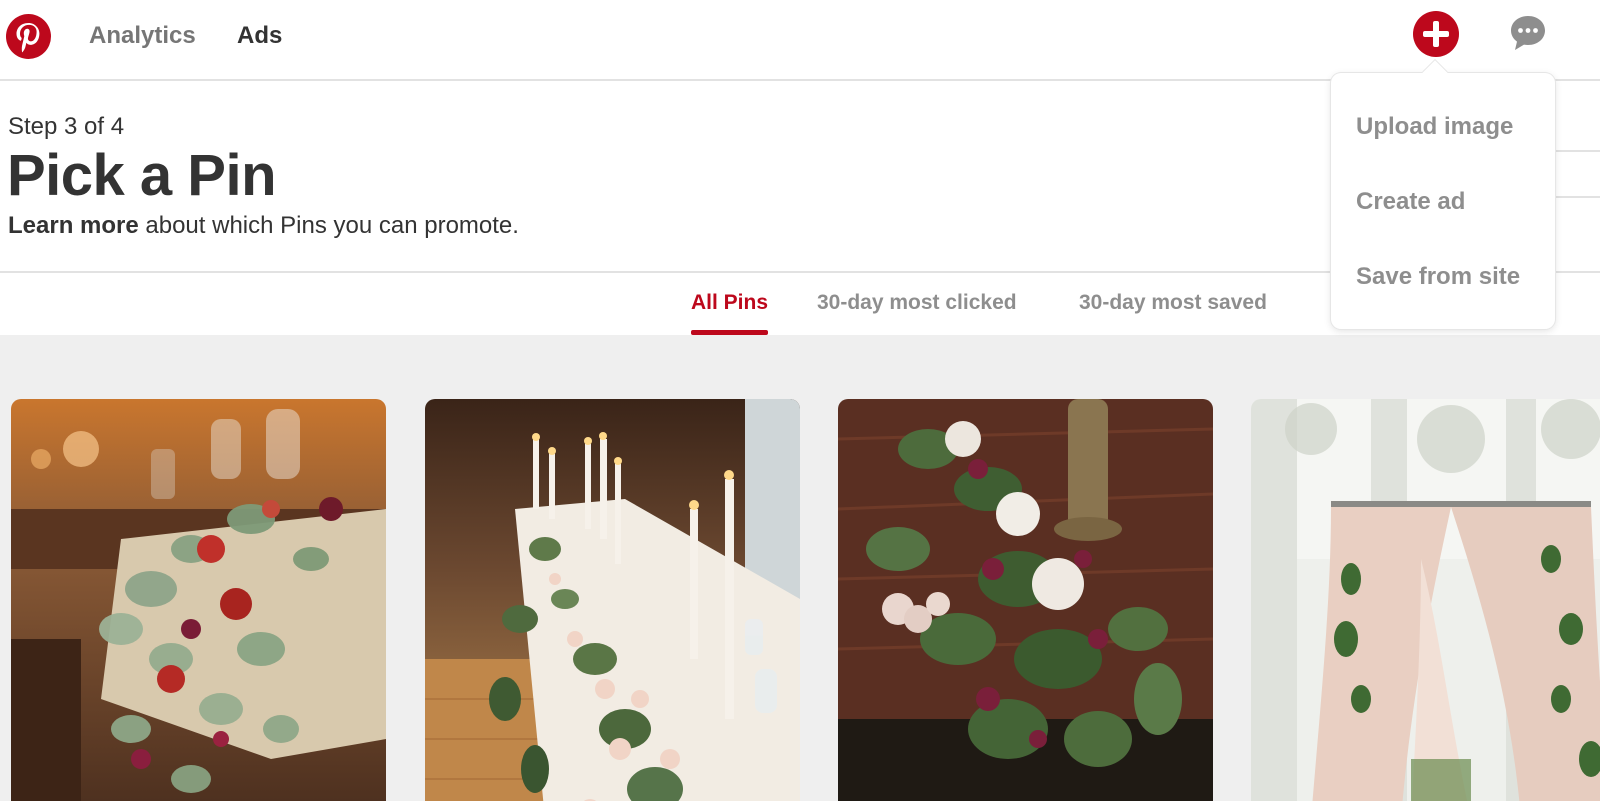  I want to click on create-dropdown-menu: Upload image Create ad Save from site, so click(1443, 201).